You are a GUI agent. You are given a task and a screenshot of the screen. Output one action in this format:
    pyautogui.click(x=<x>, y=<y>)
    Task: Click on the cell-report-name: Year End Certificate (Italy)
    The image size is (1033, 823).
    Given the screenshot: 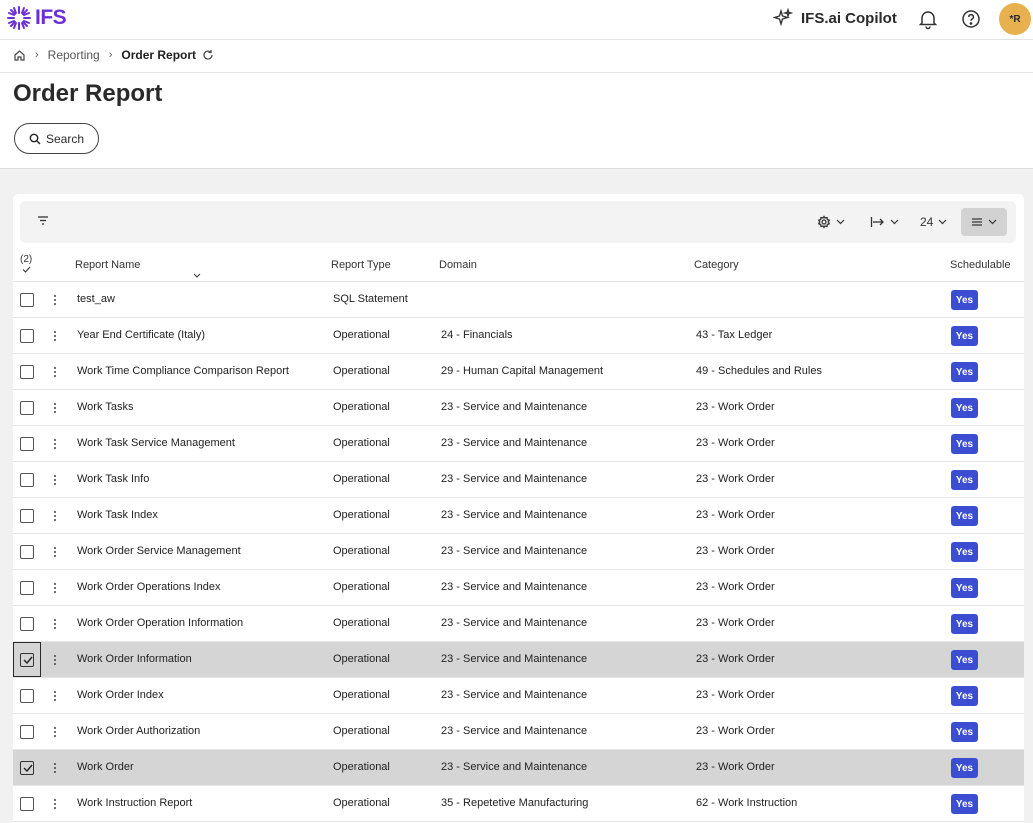 What is the action you would take?
    pyautogui.click(x=141, y=335)
    